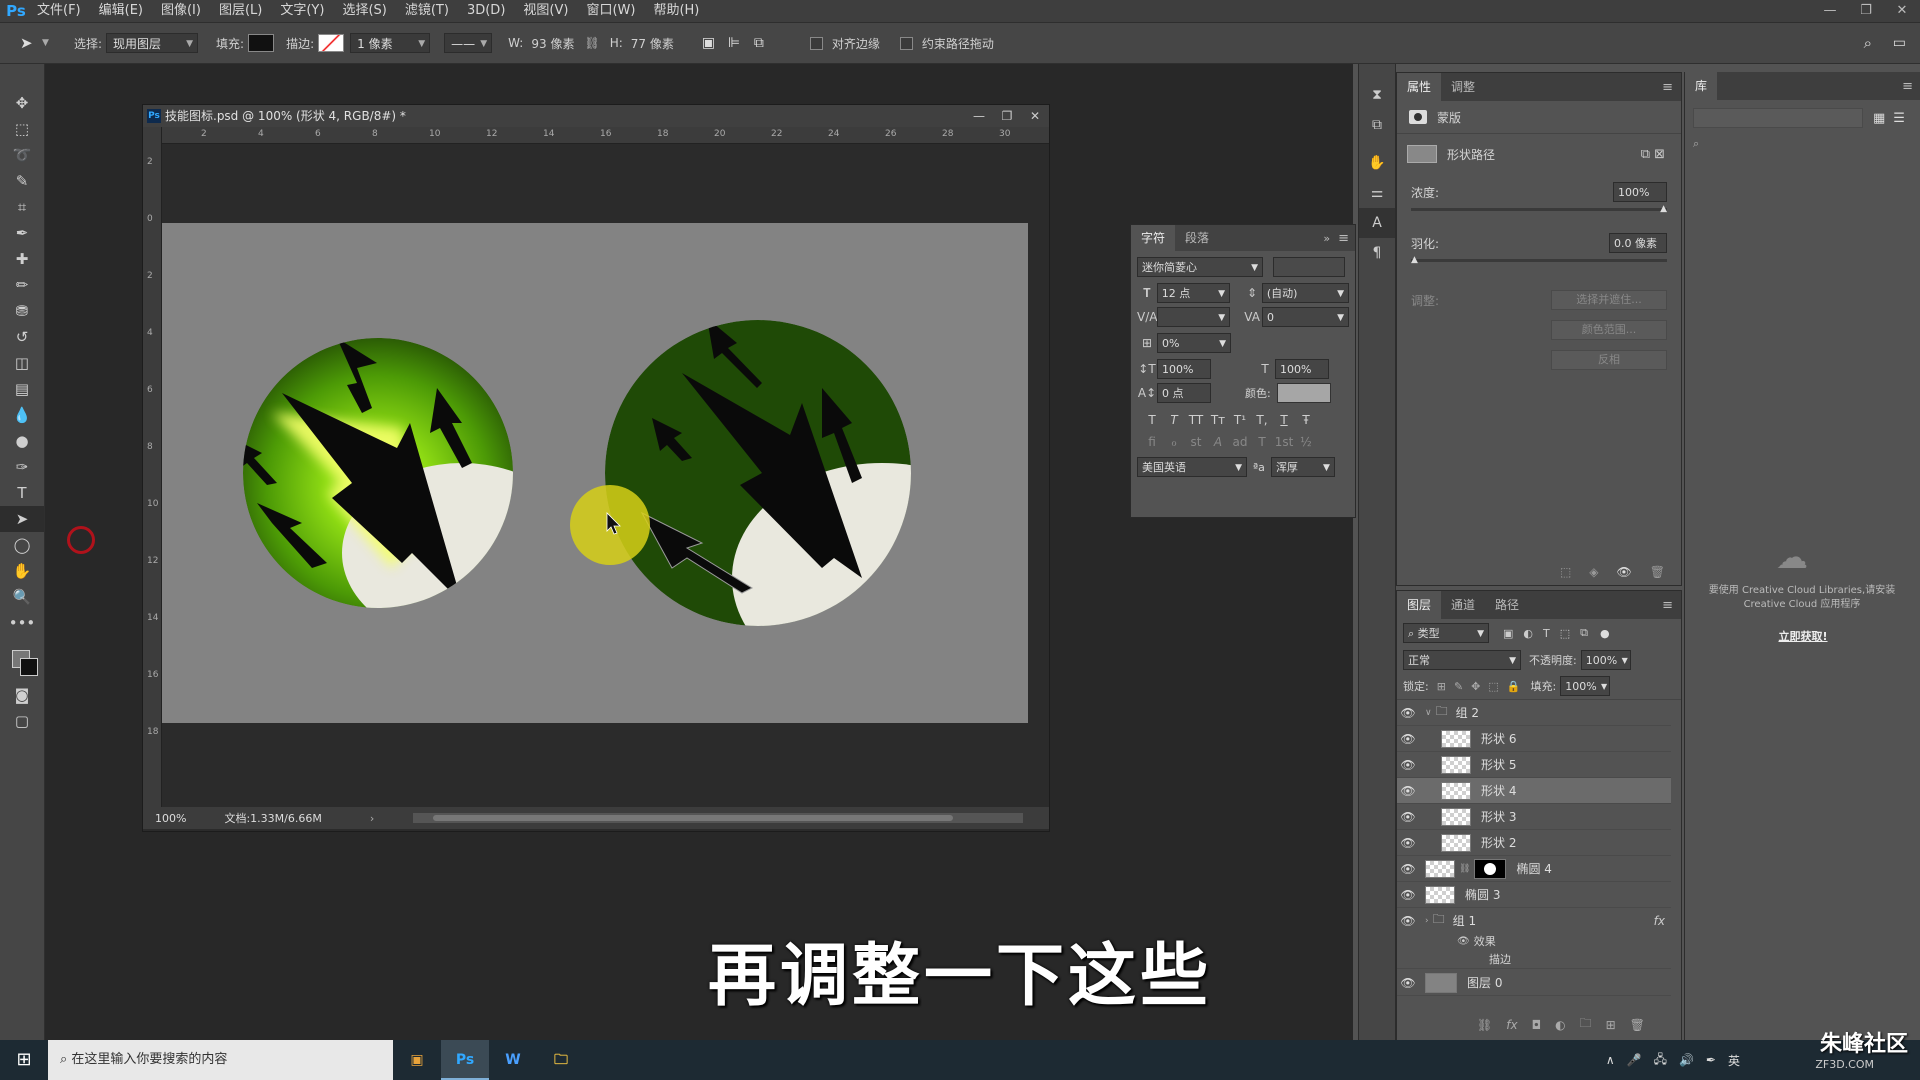 The height and width of the screenshot is (1080, 1920). What do you see at coordinates (331, 43) in the screenshot?
I see `stroke-swatch` at bounding box center [331, 43].